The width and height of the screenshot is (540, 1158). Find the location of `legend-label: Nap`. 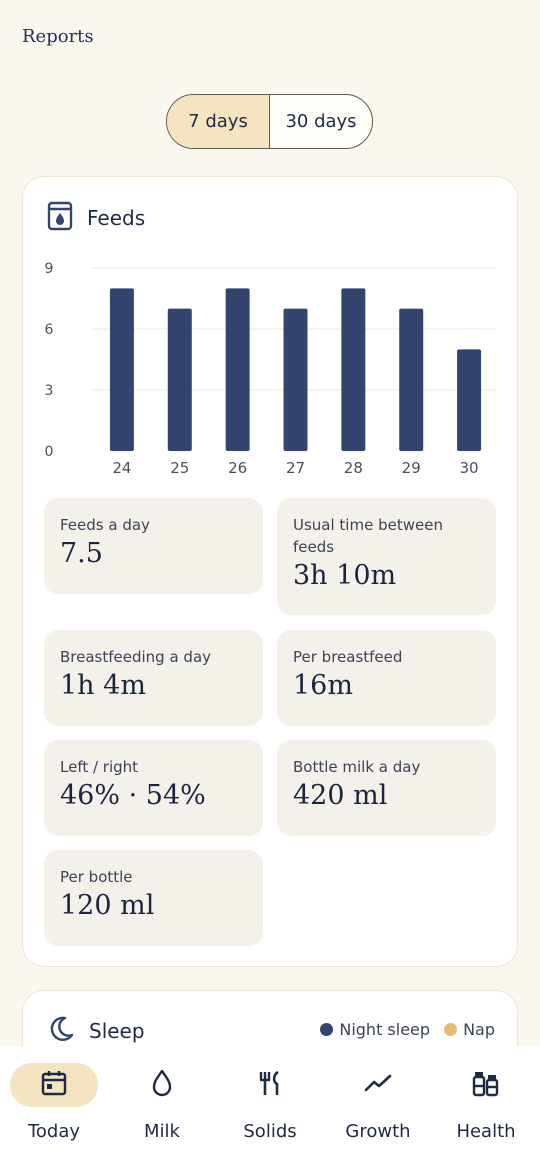

legend-label: Nap is located at coordinates (479, 1029).